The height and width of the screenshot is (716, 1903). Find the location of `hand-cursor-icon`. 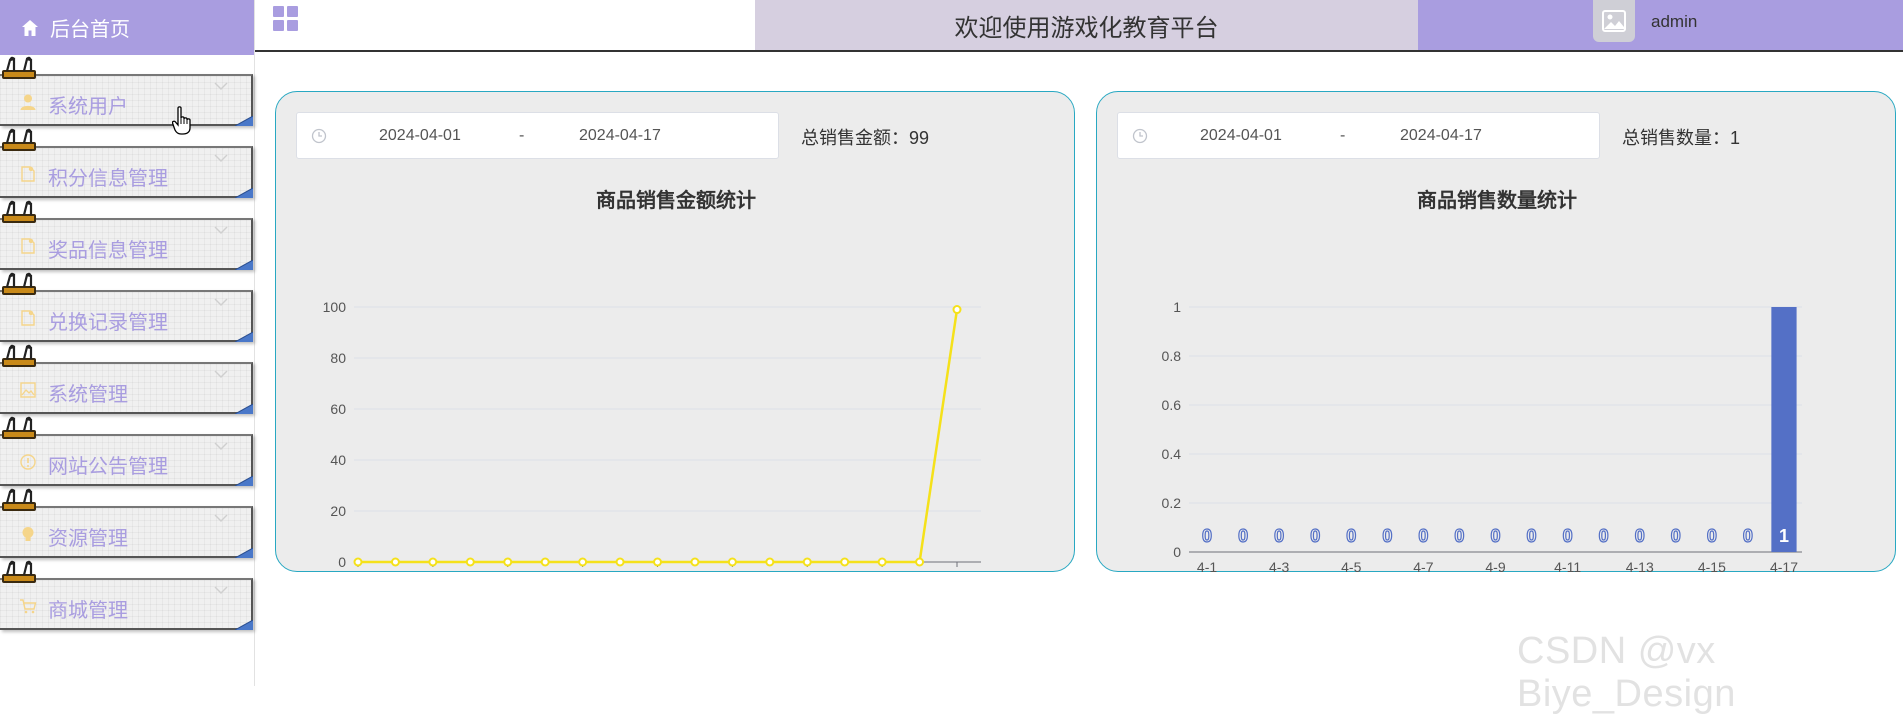

hand-cursor-icon is located at coordinates (181, 120).